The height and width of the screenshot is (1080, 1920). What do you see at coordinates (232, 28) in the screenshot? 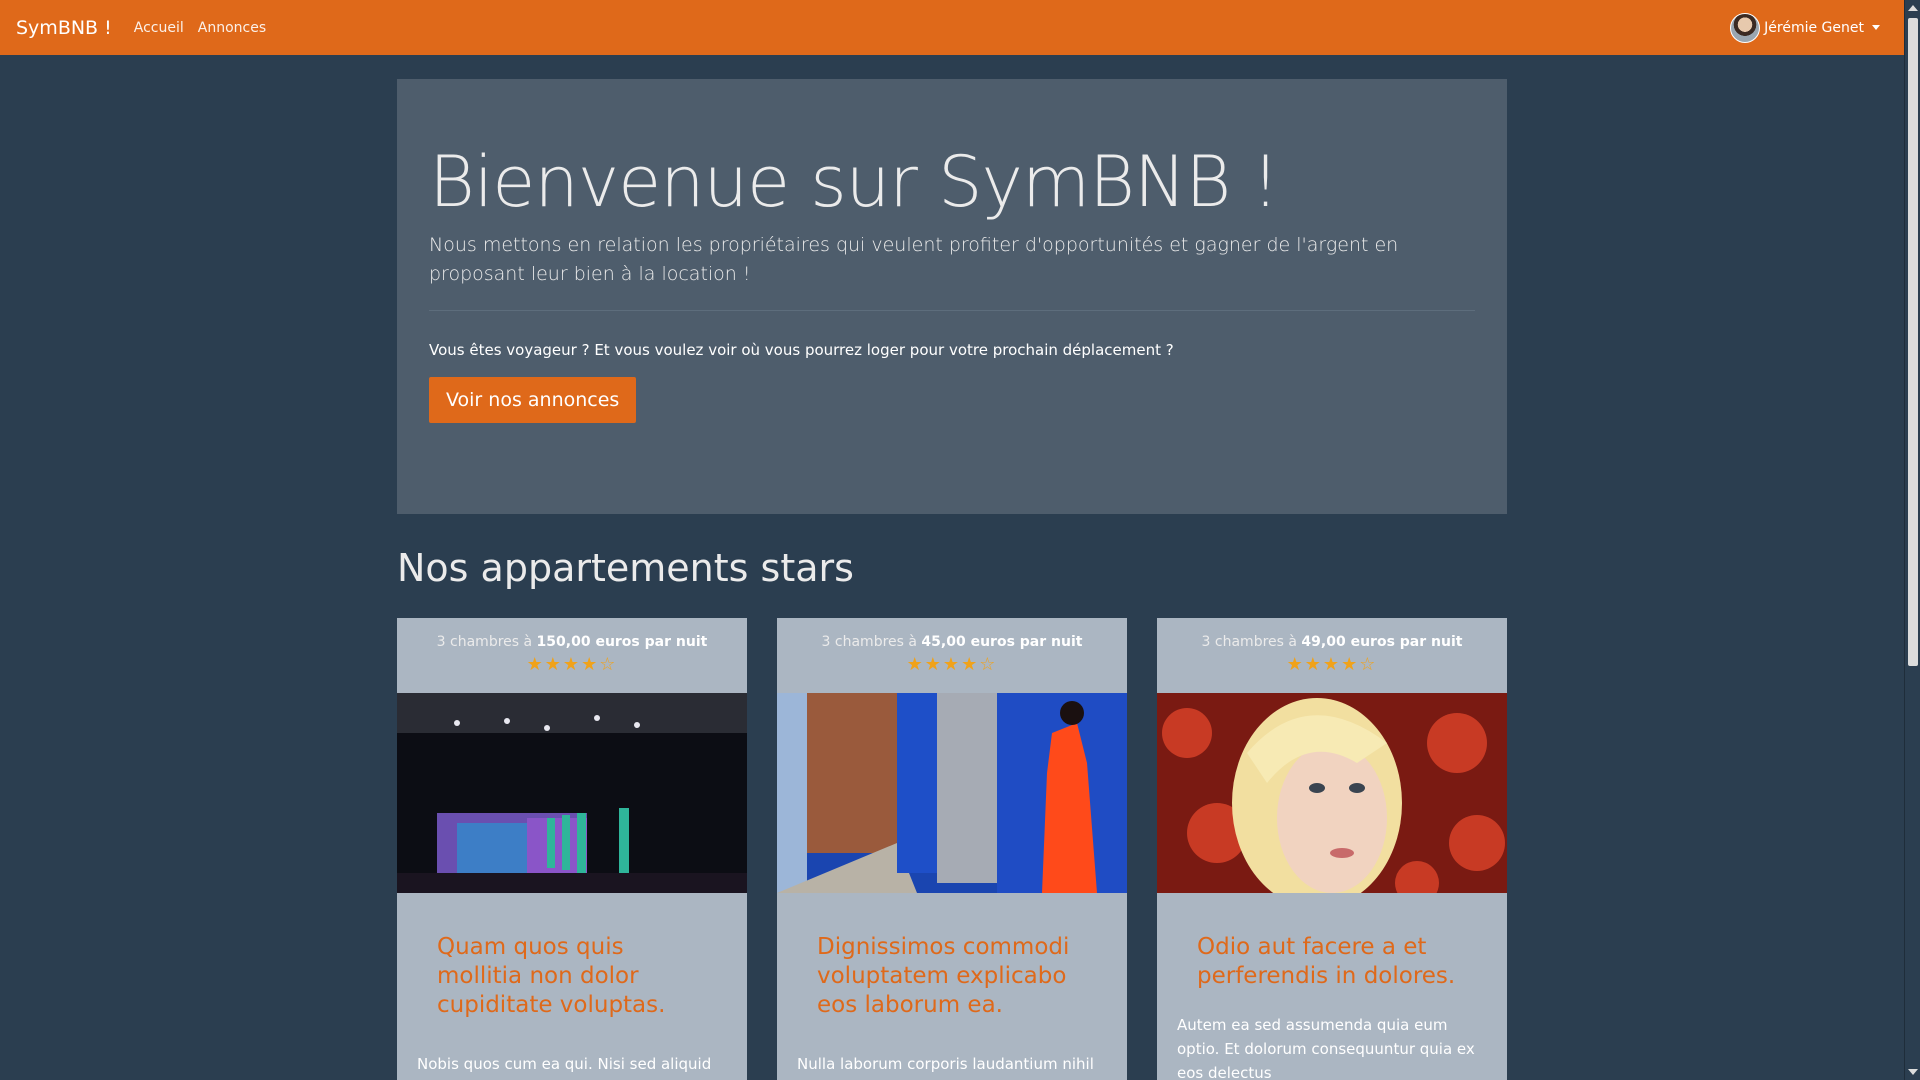
I see `nav-link-annonces: Annonces` at bounding box center [232, 28].